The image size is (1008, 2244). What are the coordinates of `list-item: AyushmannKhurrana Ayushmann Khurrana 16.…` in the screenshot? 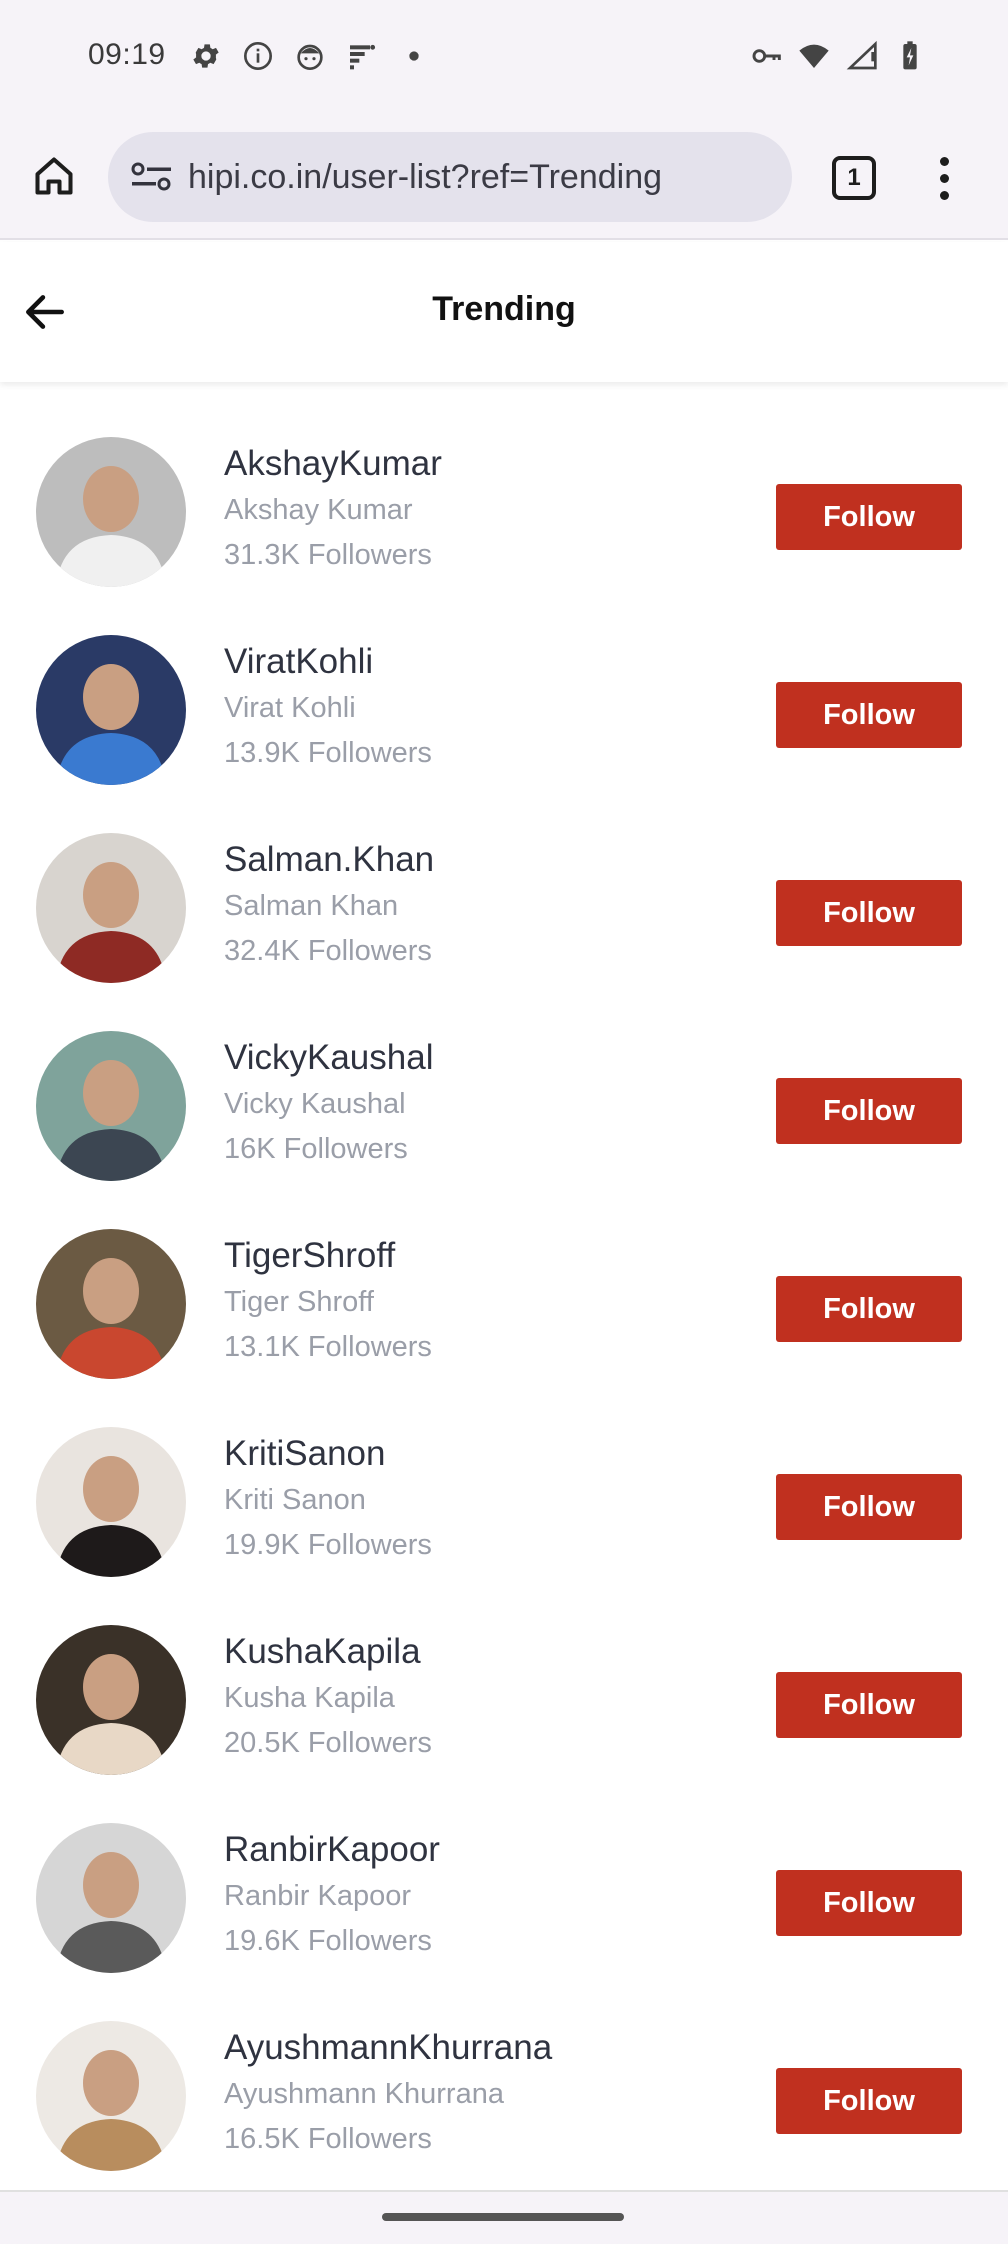 It's located at (504, 2068).